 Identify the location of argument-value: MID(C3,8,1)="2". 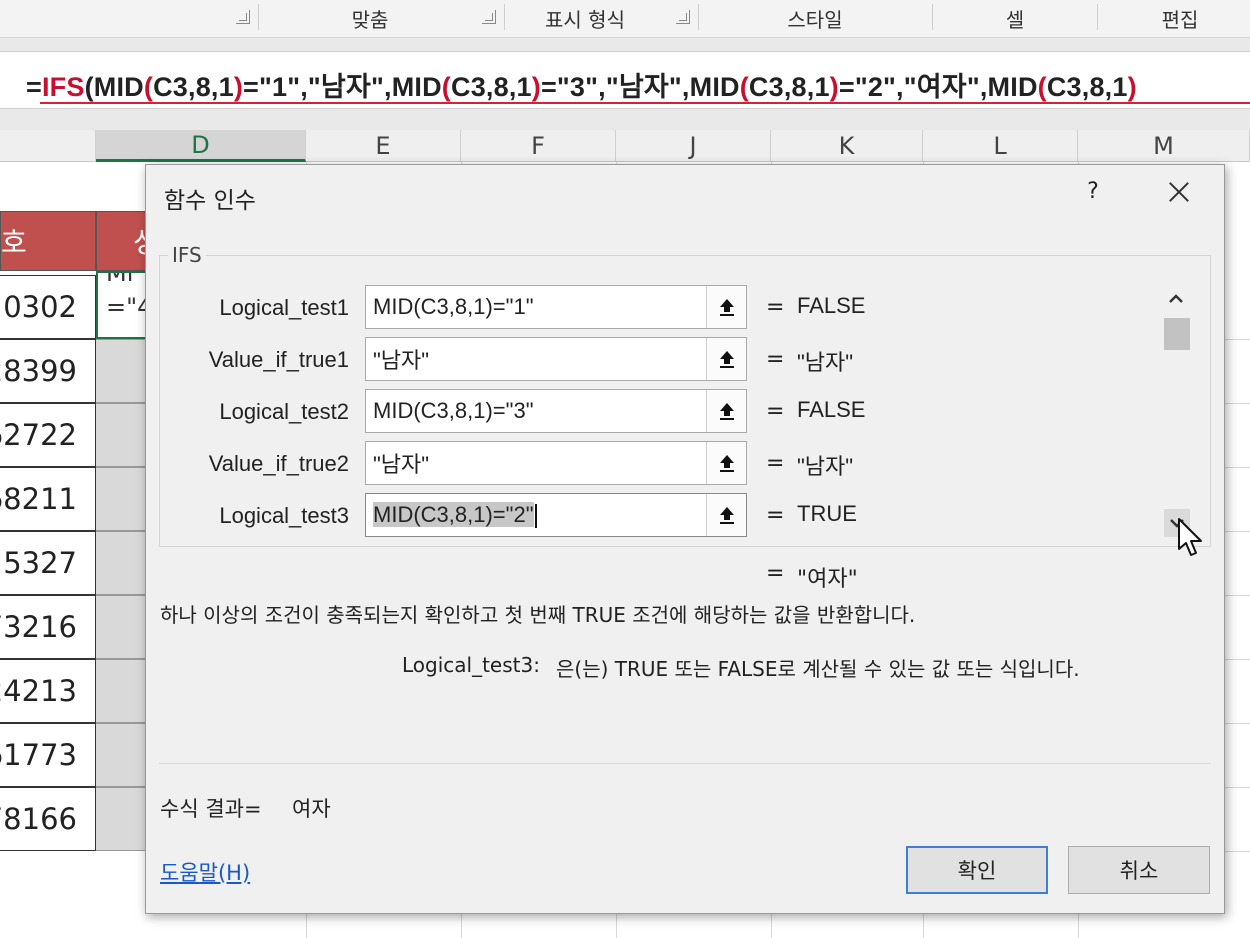
(536, 515).